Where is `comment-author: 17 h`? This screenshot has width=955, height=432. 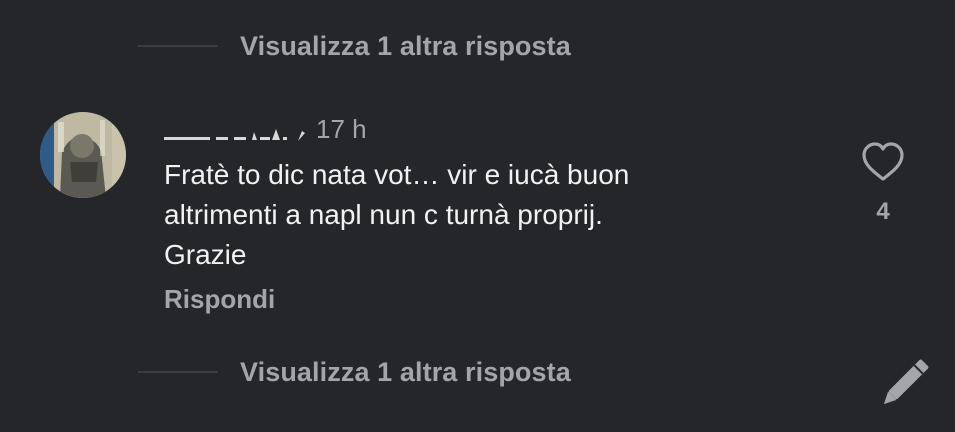 comment-author: 17 h is located at coordinates (265, 129).